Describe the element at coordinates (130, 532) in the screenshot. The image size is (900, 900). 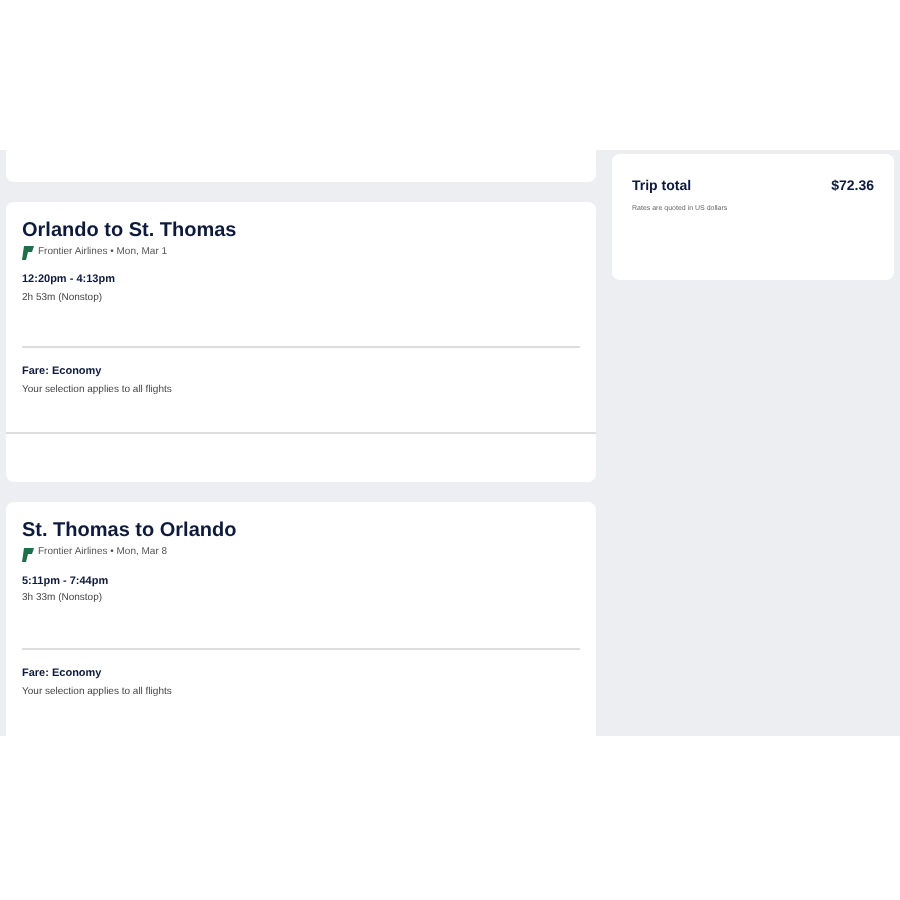
I see `route-title: St. Thomas to Orlando` at that location.